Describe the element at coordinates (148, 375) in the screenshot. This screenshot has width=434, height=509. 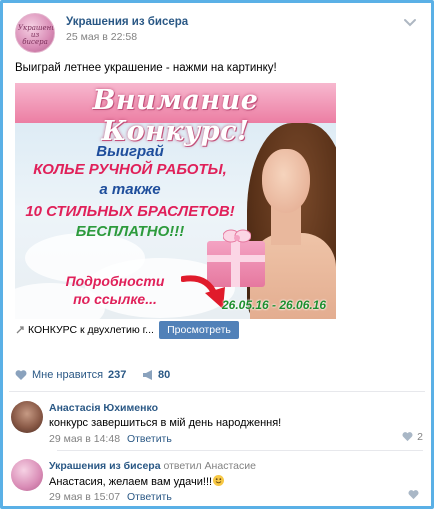
I see `share-megaphone-icon` at that location.